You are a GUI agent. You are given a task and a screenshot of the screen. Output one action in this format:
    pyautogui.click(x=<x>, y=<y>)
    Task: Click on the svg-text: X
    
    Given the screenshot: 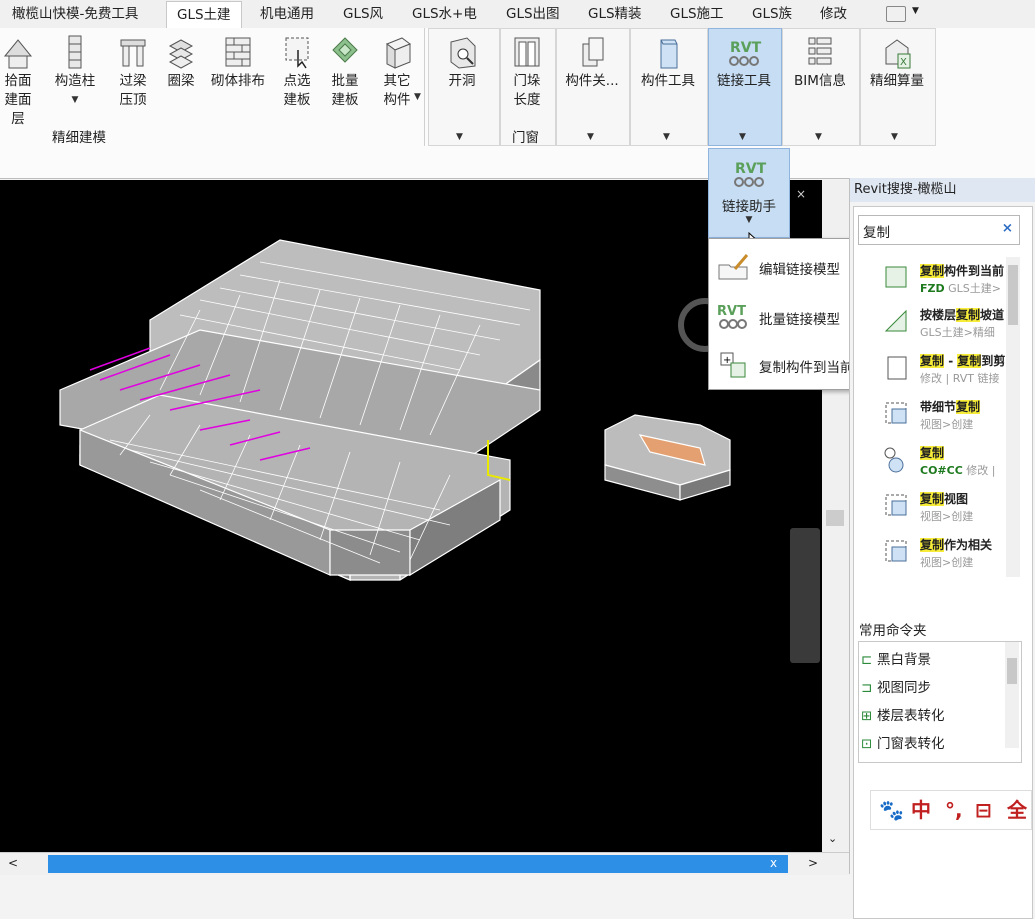 What is the action you would take?
    pyautogui.click(x=903, y=62)
    